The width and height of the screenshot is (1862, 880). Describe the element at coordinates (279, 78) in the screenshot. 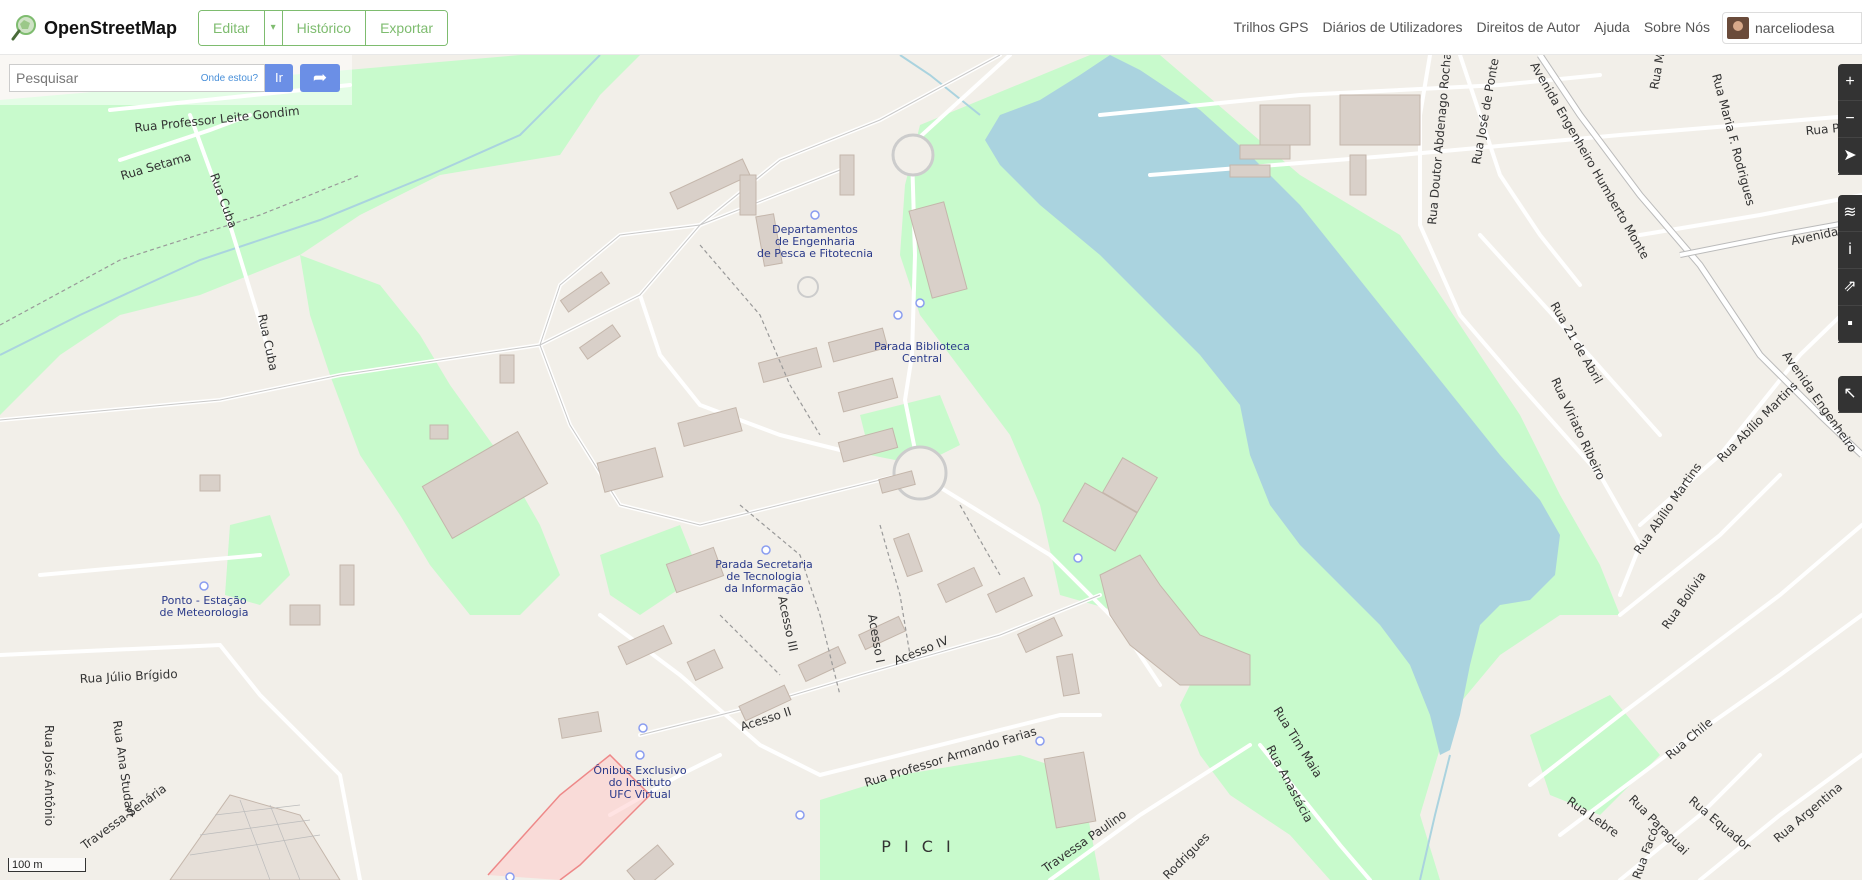

I see `search-go-button: Ir` at that location.